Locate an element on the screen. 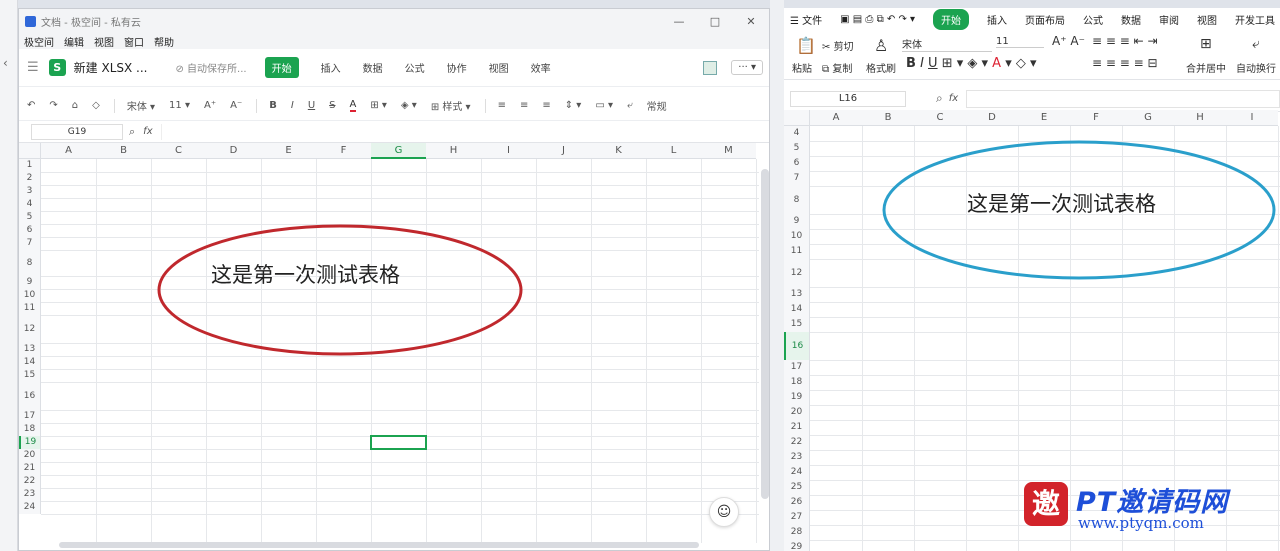 The image size is (1280, 551). underline-button: U is located at coordinates (311, 105).